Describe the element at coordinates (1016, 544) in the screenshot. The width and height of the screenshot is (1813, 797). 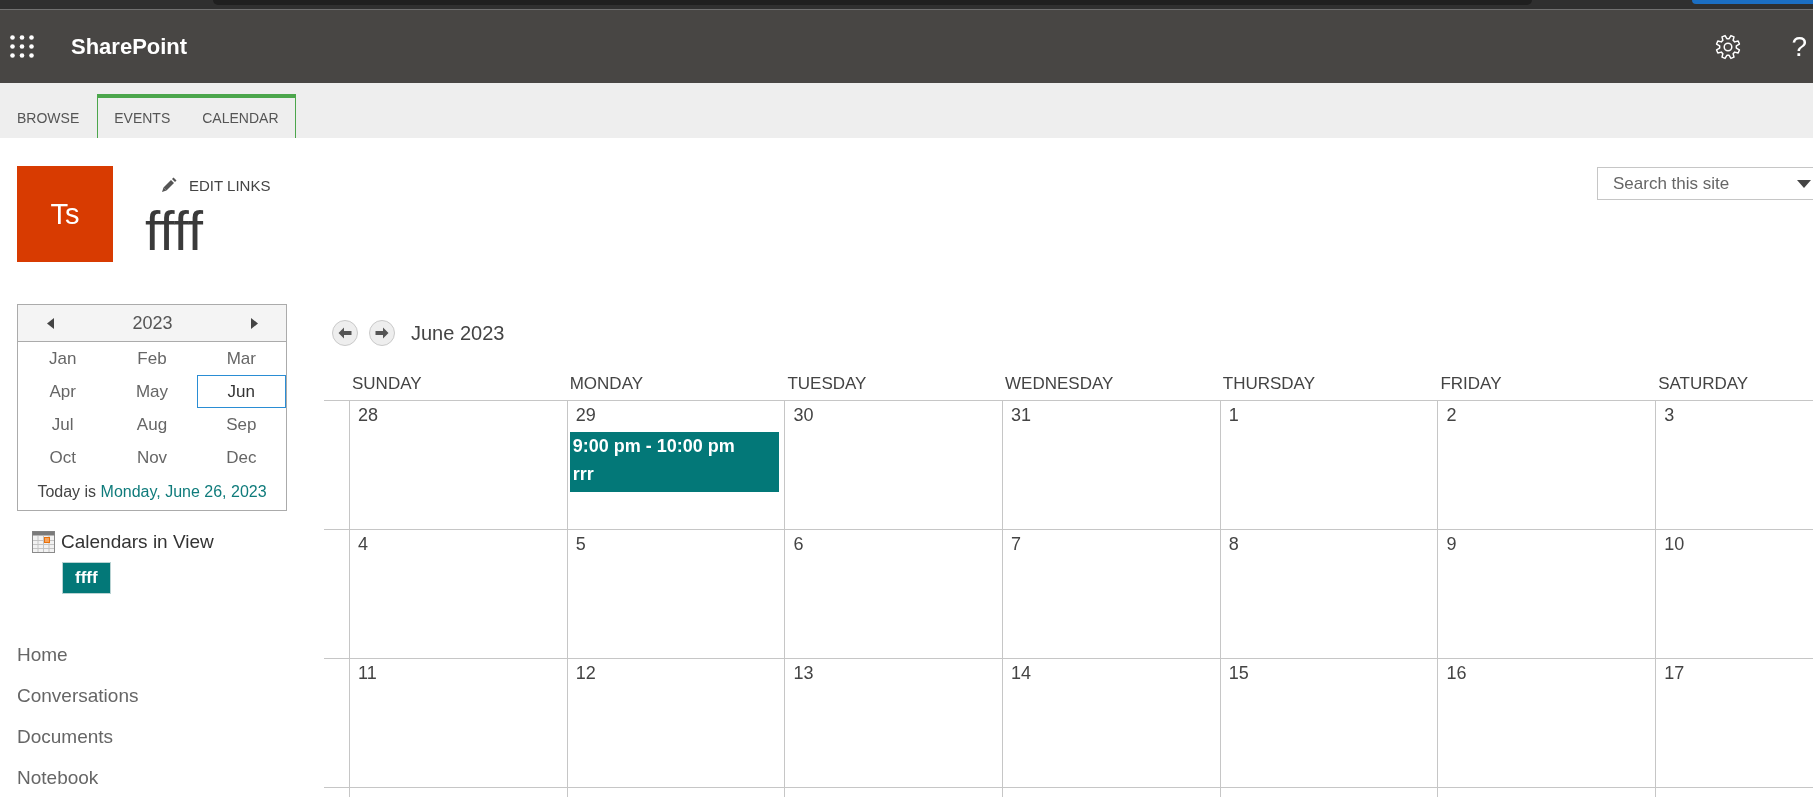
I see `day-number: 7` at that location.